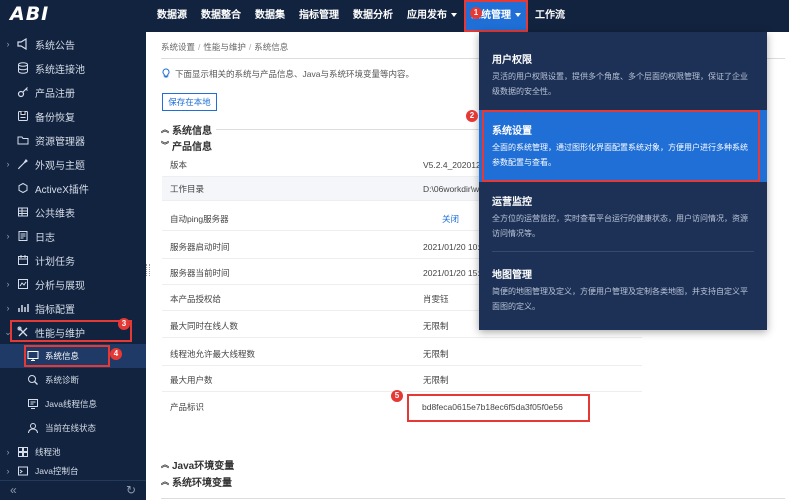  I want to click on section-title: 系统环境变量, so click(202, 483).